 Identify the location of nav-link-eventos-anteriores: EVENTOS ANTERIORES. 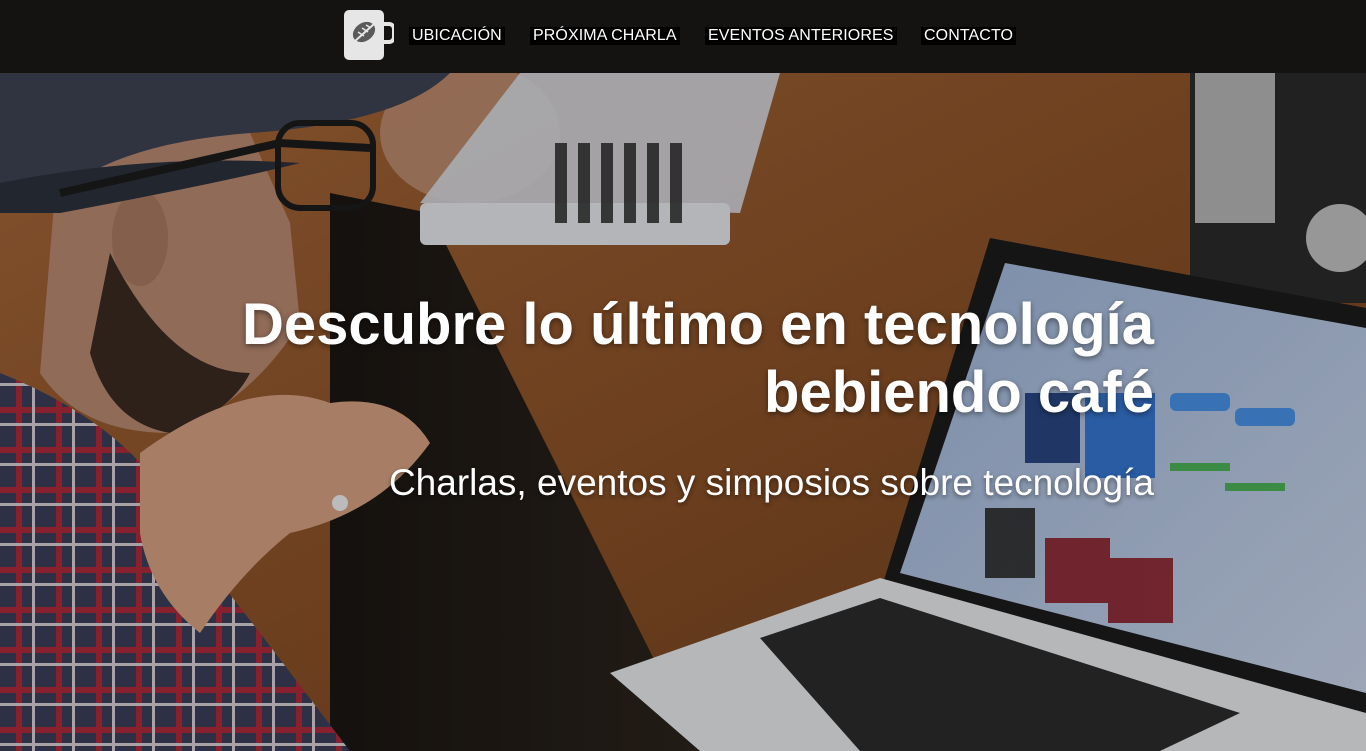
(801, 36).